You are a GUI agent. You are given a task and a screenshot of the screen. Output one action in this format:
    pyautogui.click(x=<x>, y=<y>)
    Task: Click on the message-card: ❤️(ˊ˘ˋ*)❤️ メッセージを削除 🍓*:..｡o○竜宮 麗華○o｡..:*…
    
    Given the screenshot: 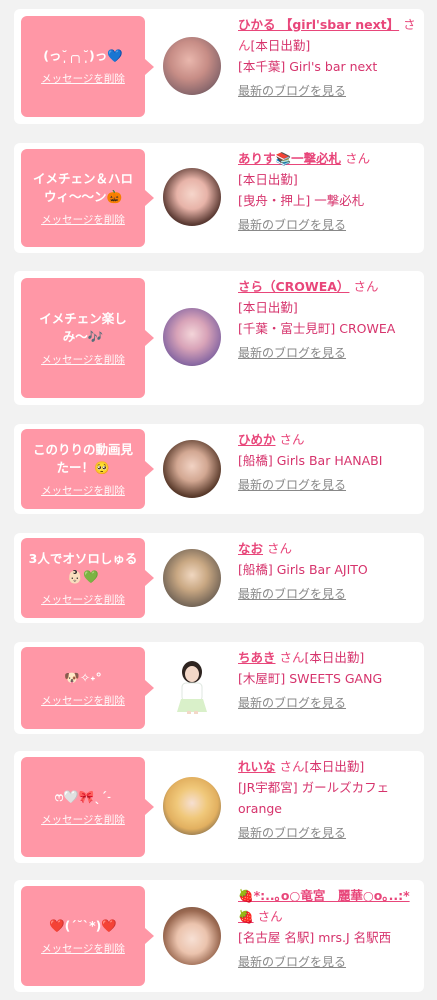 What is the action you would take?
    pyautogui.click(x=219, y=936)
    